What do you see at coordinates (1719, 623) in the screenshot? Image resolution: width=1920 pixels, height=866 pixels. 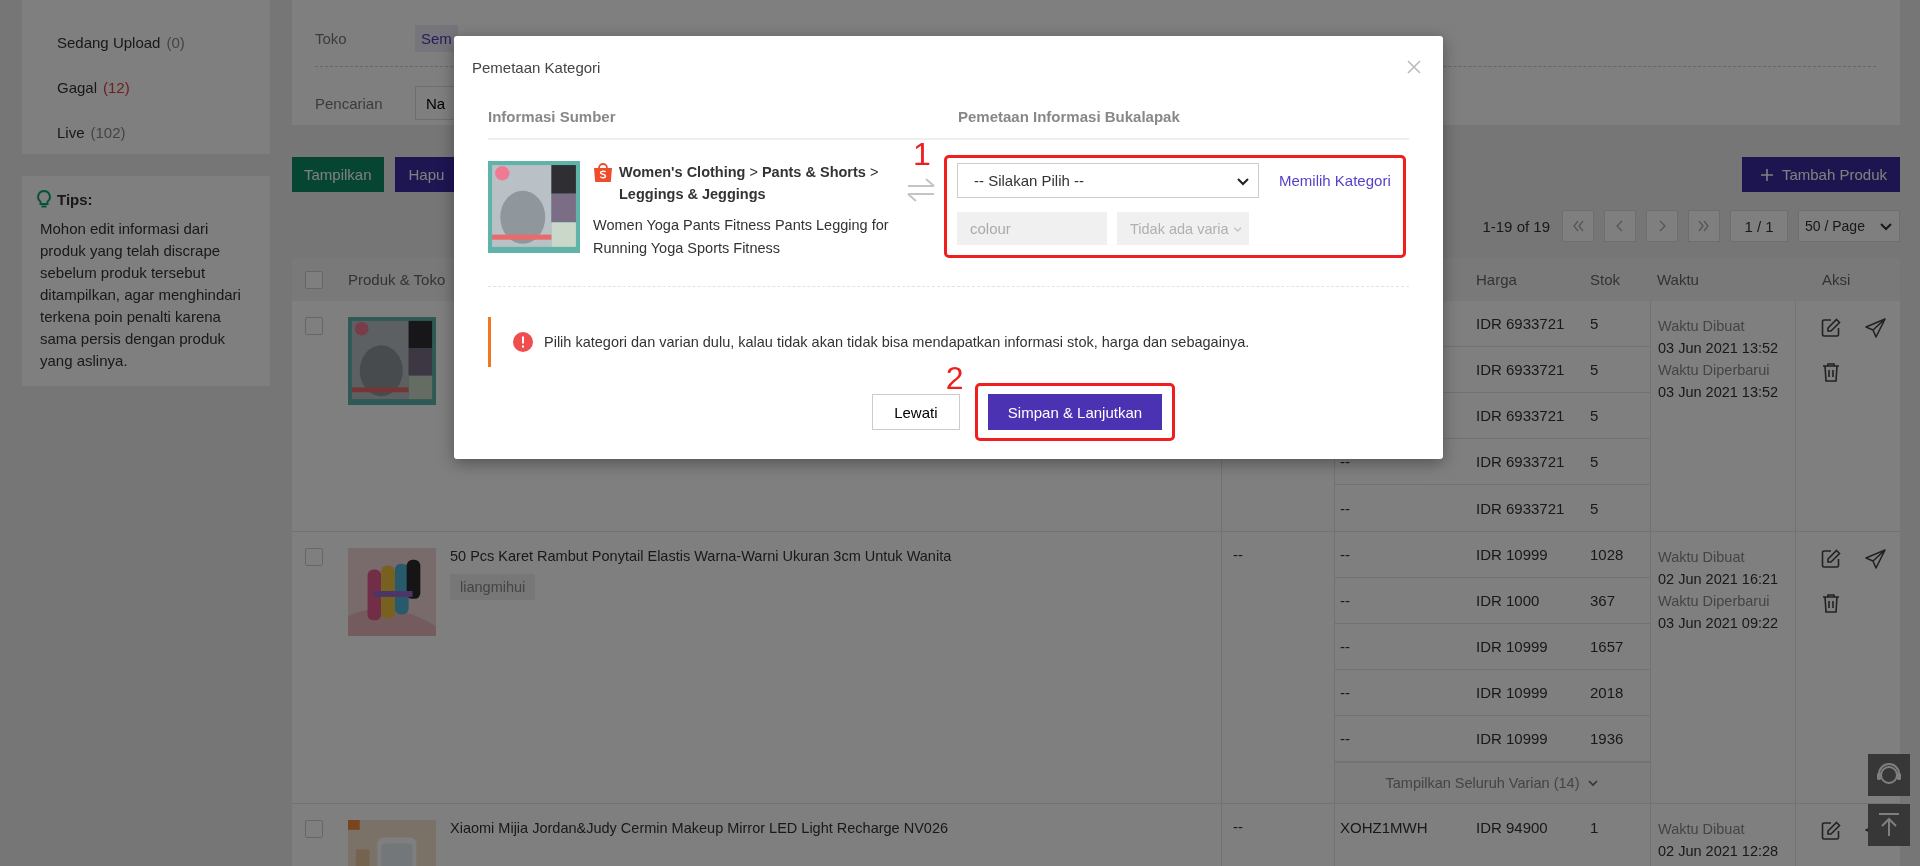 I see `timestamp: 03 Jun 2021 09:22` at bounding box center [1719, 623].